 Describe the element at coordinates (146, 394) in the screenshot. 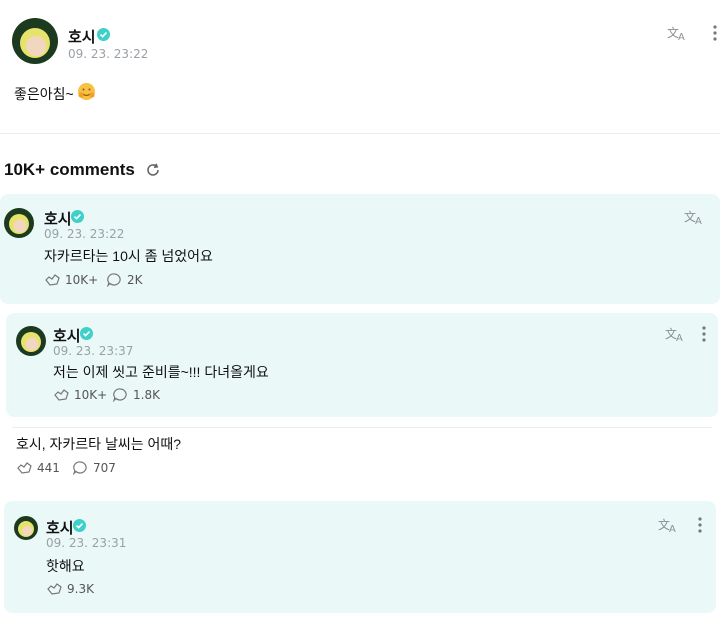

I see `reply-count: 1.8K` at that location.